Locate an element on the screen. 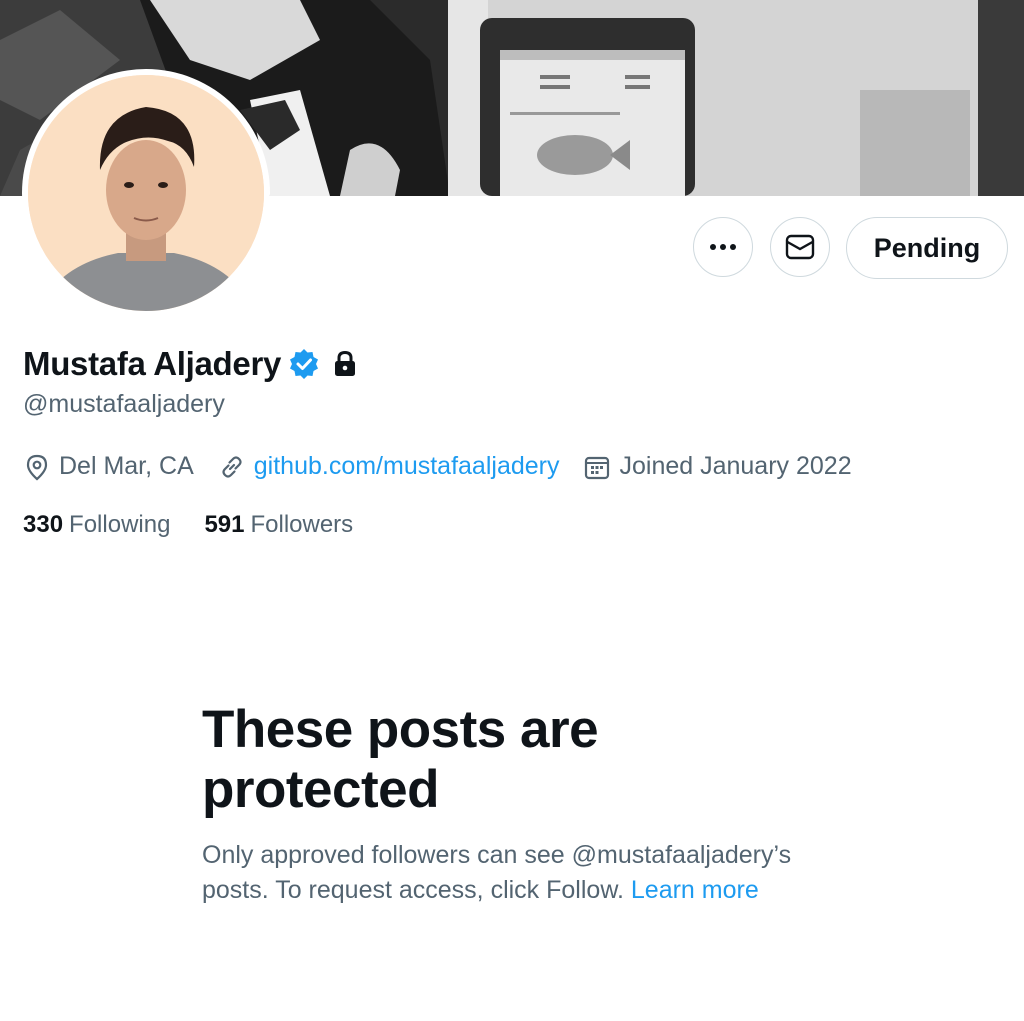 The width and height of the screenshot is (1024, 1021). avatar-photo is located at coordinates (146, 193).